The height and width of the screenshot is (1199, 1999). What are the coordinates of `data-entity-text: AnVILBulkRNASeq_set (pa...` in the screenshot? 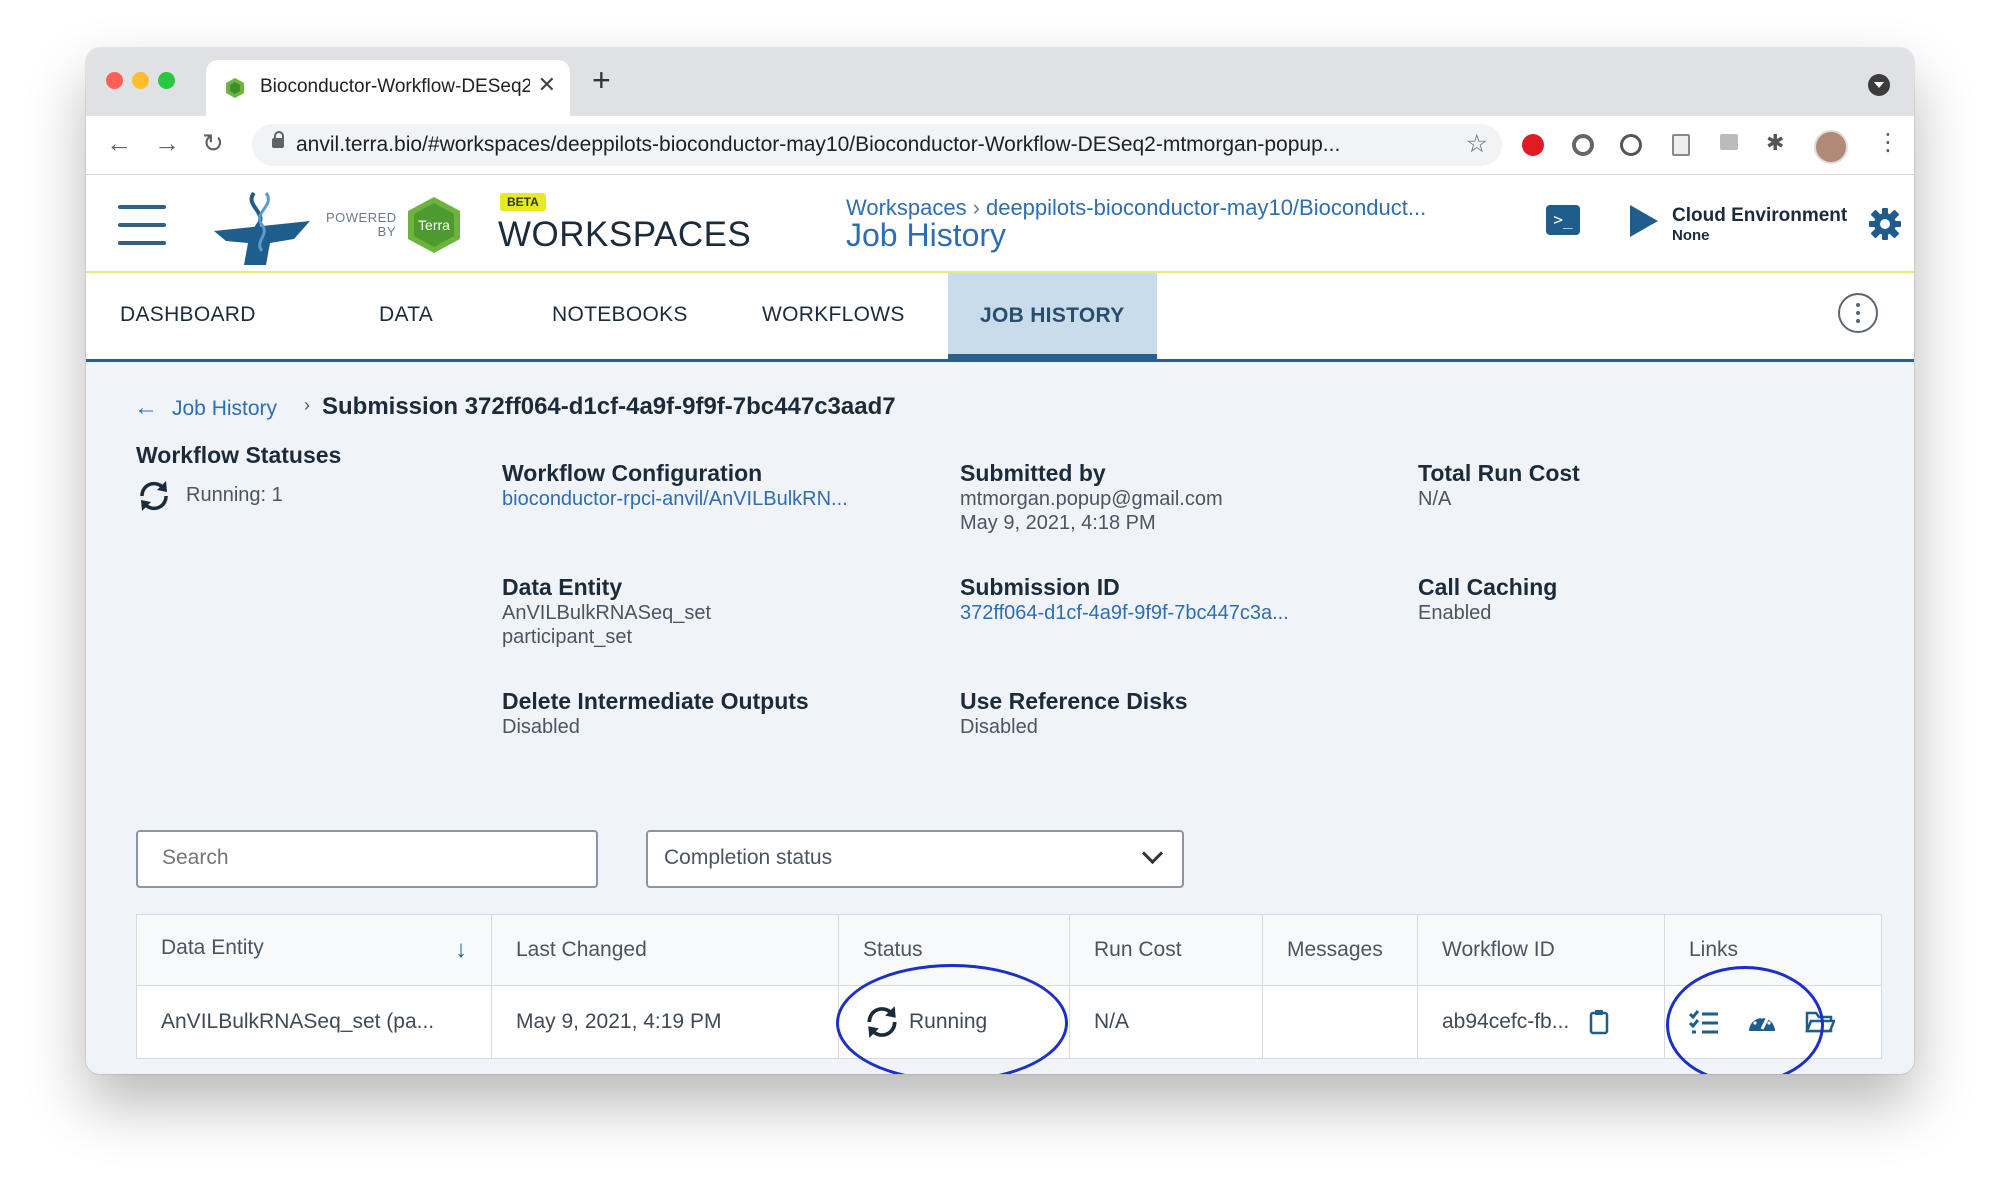 It's located at (298, 1022).